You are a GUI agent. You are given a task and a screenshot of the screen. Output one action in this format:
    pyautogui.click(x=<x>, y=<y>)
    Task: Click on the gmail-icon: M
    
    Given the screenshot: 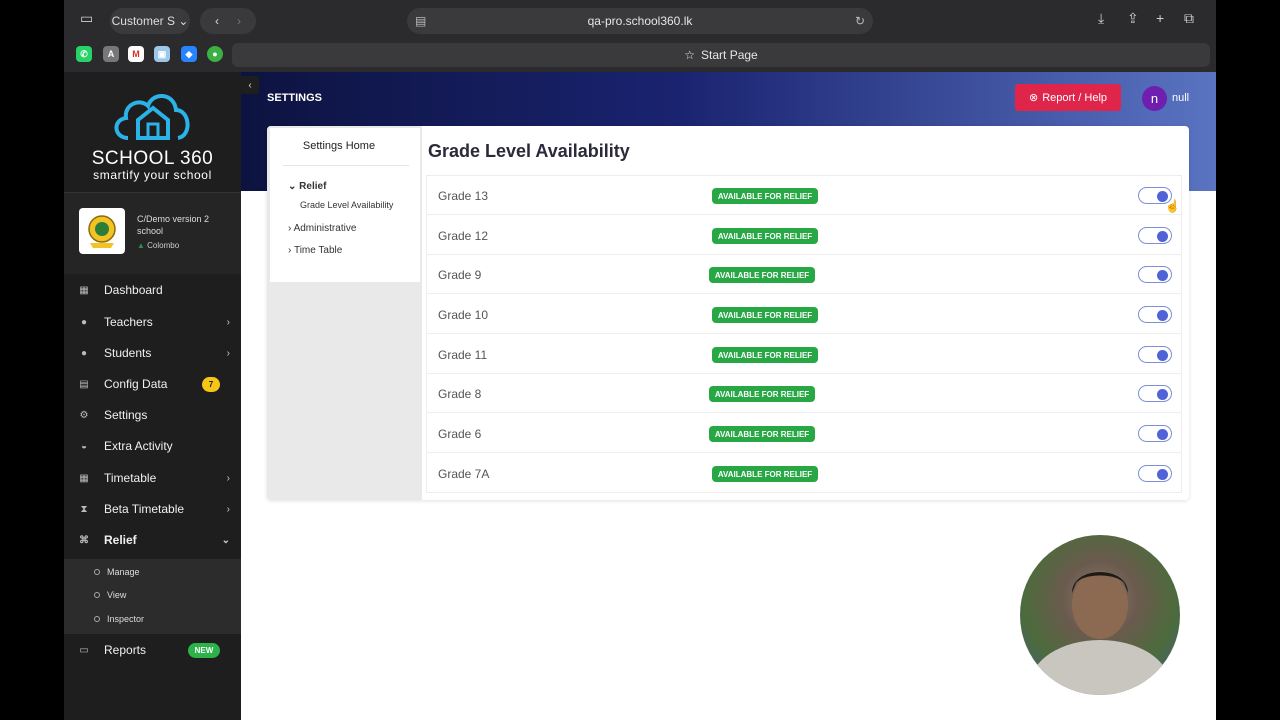 What is the action you would take?
    pyautogui.click(x=136, y=54)
    